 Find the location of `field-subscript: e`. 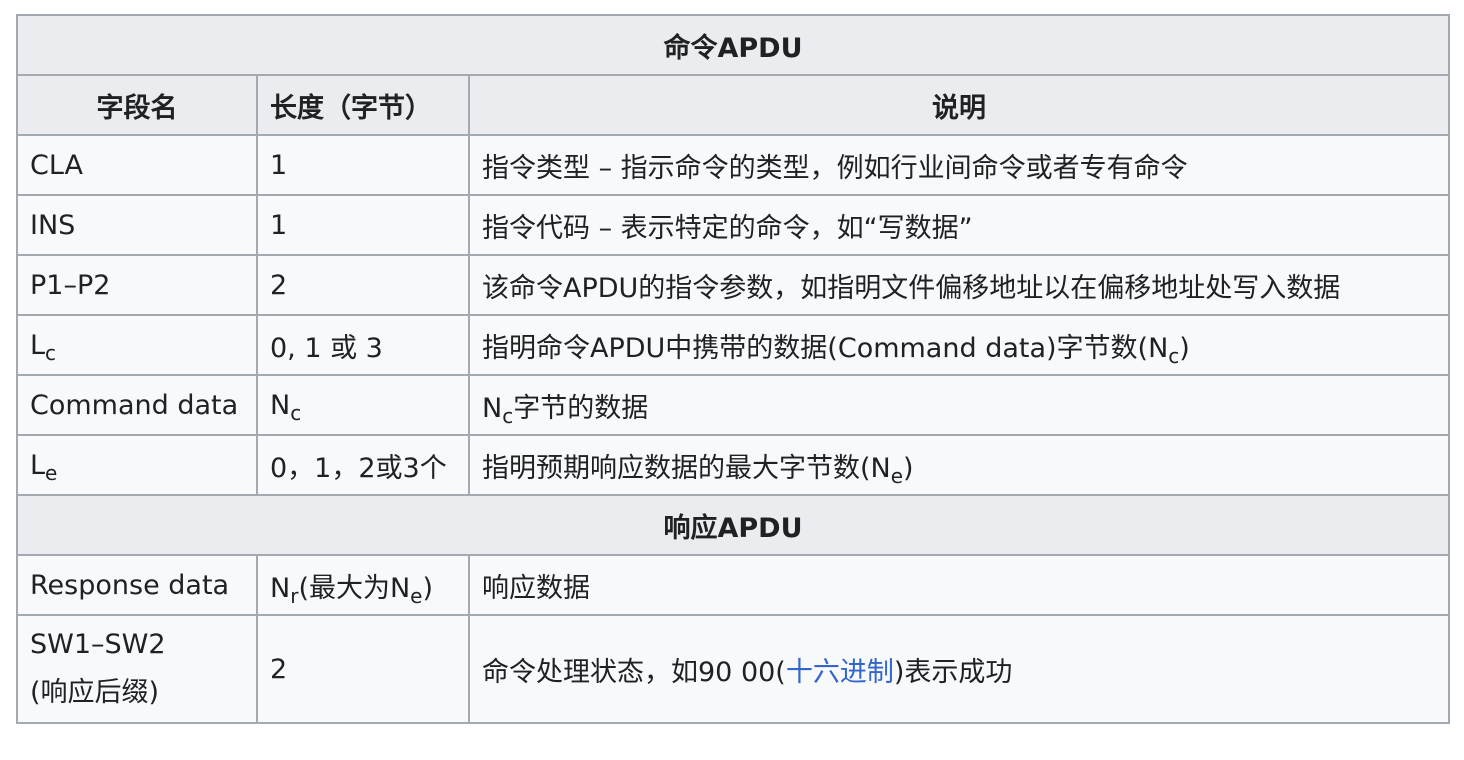

field-subscript: e is located at coordinates (51, 472).